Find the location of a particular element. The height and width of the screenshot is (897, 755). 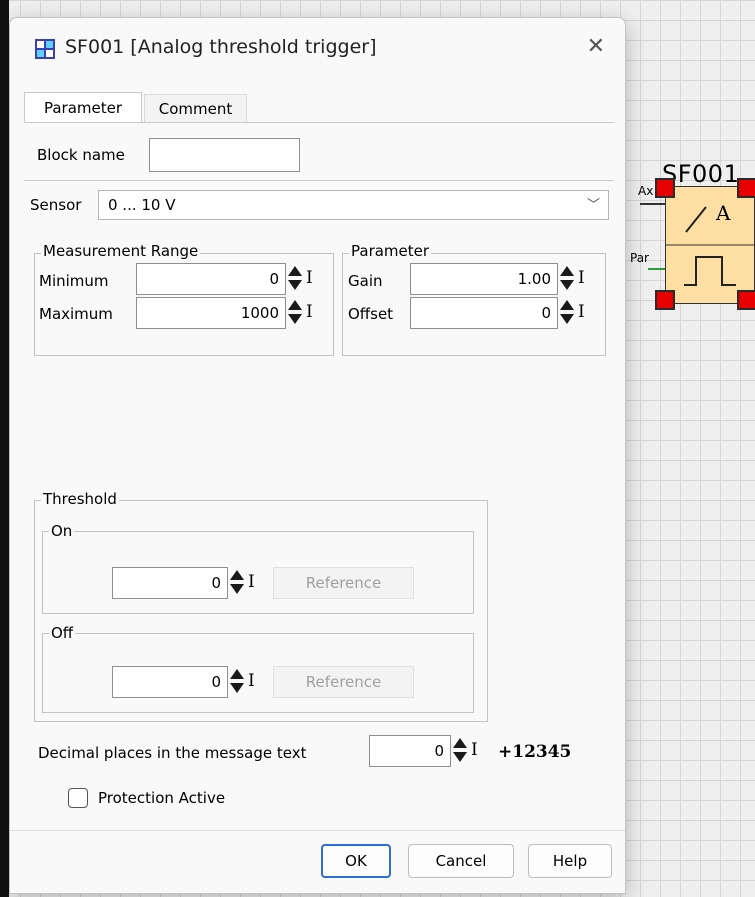

maximum-spinner is located at coordinates (295, 313).